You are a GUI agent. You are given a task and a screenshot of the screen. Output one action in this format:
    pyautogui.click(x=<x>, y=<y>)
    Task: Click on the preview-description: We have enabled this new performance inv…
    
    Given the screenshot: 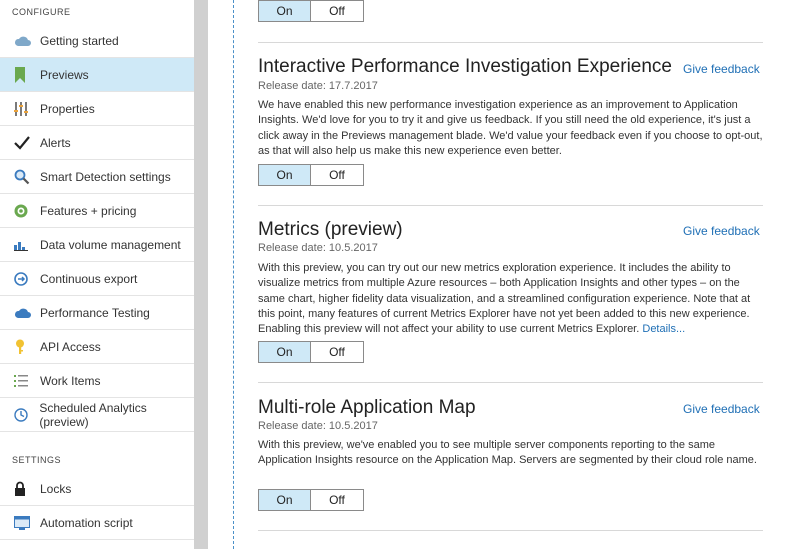 What is the action you would take?
    pyautogui.click(x=510, y=128)
    